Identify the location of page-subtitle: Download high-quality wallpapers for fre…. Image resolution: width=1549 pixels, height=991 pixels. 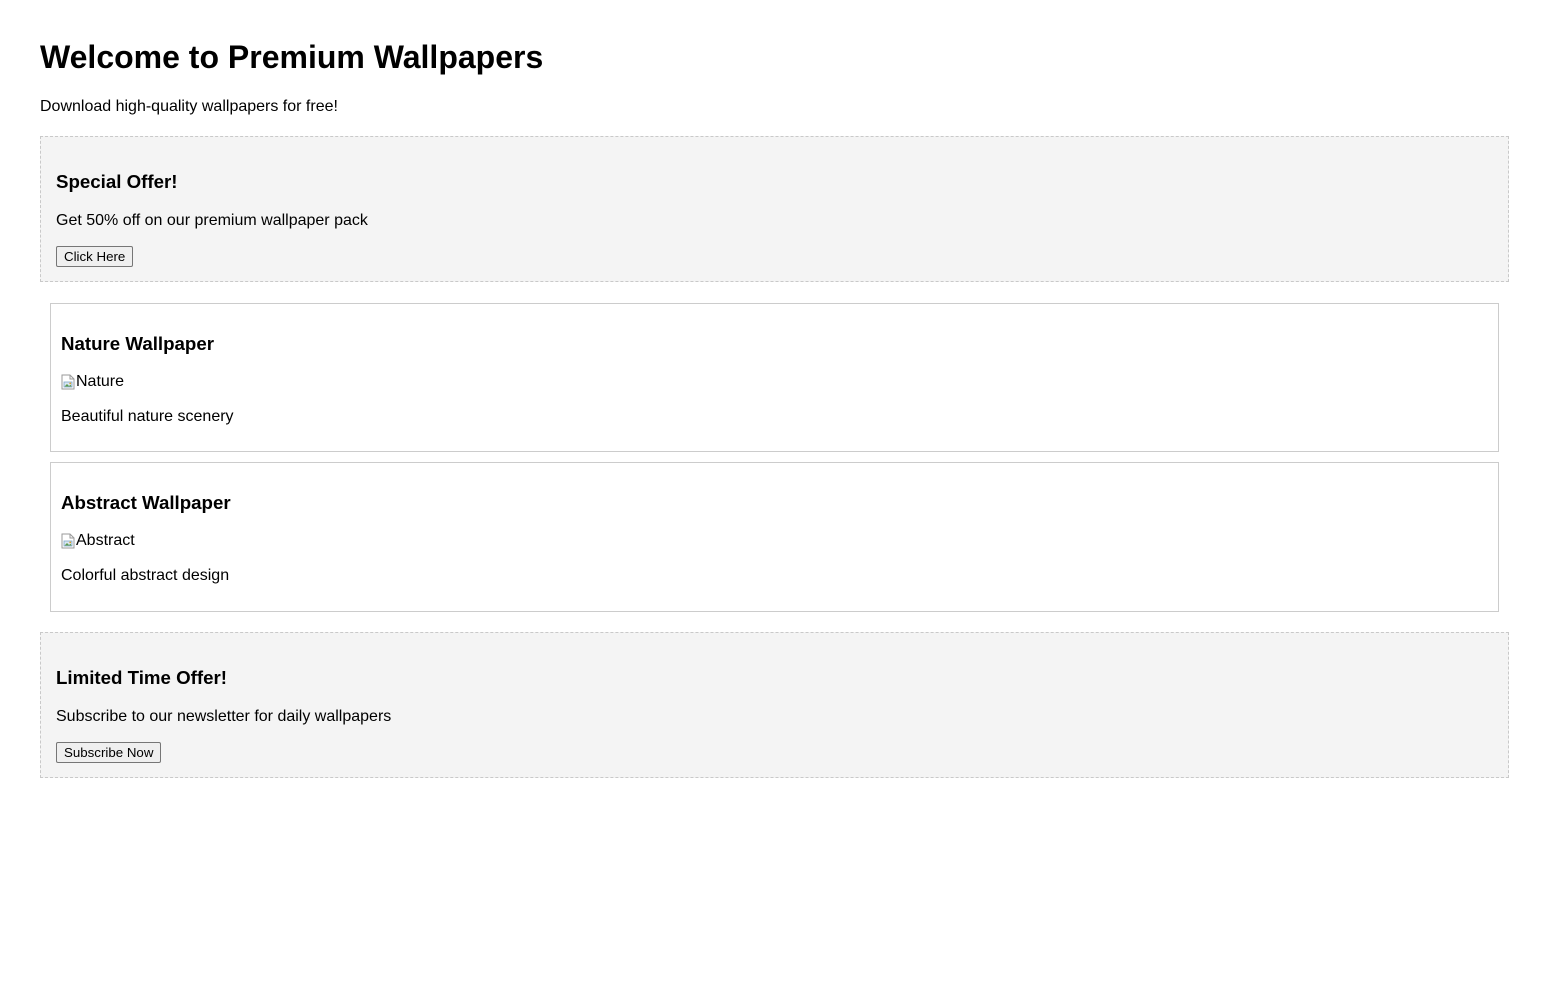
(189, 106).